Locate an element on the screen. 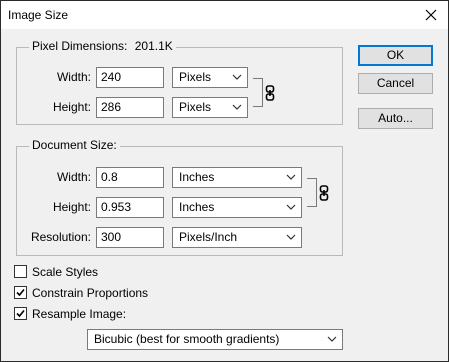 The width and height of the screenshot is (449, 362). resolution-unit-value: Pixels/Inch is located at coordinates (208, 237).